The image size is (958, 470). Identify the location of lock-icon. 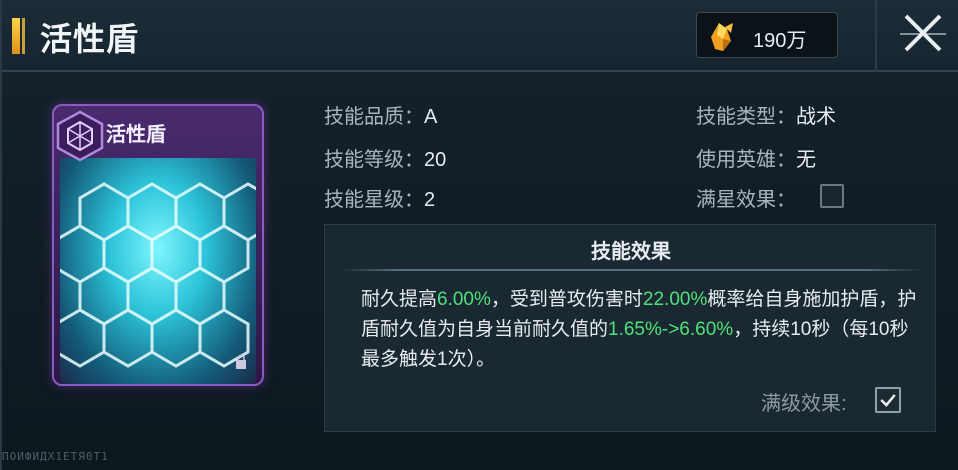
(241, 361).